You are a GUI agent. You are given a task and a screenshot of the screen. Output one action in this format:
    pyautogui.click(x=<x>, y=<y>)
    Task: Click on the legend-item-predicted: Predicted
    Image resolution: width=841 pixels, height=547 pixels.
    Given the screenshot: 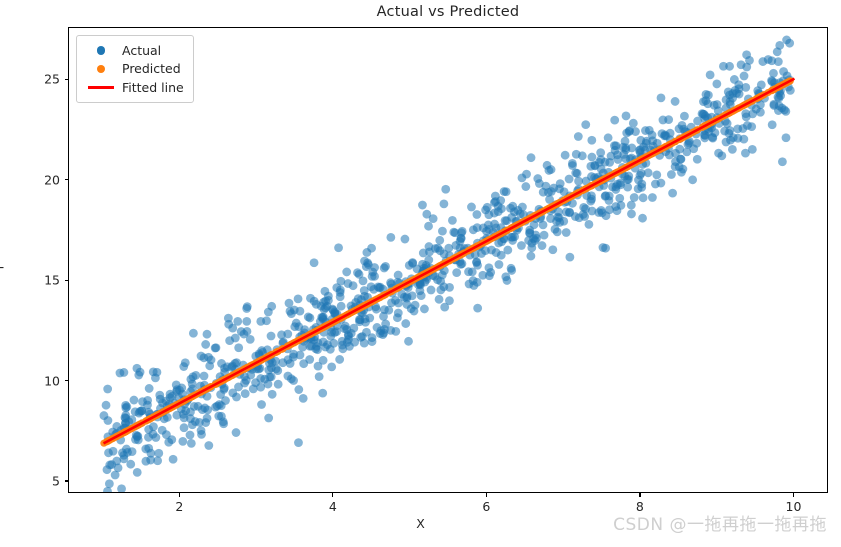 What is the action you would take?
    pyautogui.click(x=134, y=69)
    